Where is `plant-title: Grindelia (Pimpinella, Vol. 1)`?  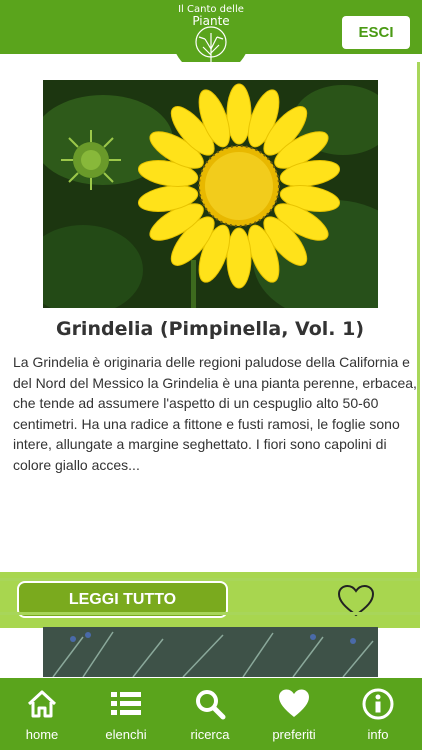
plant-title: Grindelia (Pimpinella, Vol. 1) is located at coordinates (210, 329).